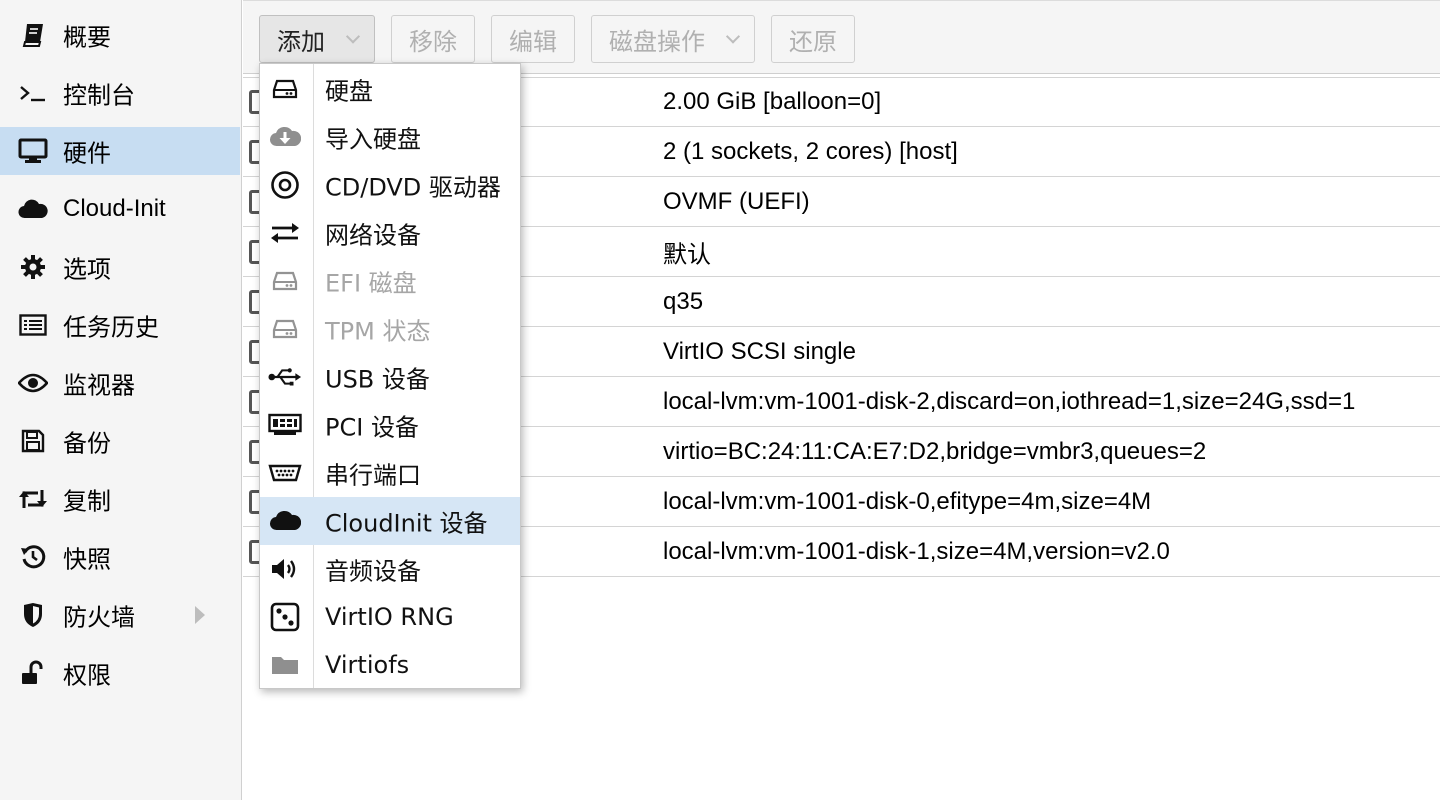 This screenshot has width=1440, height=800. I want to click on sidebar-item-label: 复制, so click(87, 501).